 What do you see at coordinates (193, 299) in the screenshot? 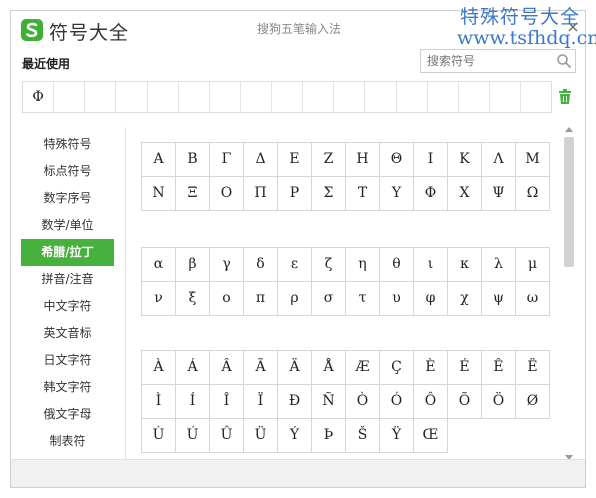
I see `symbol-cell: ξ` at bounding box center [193, 299].